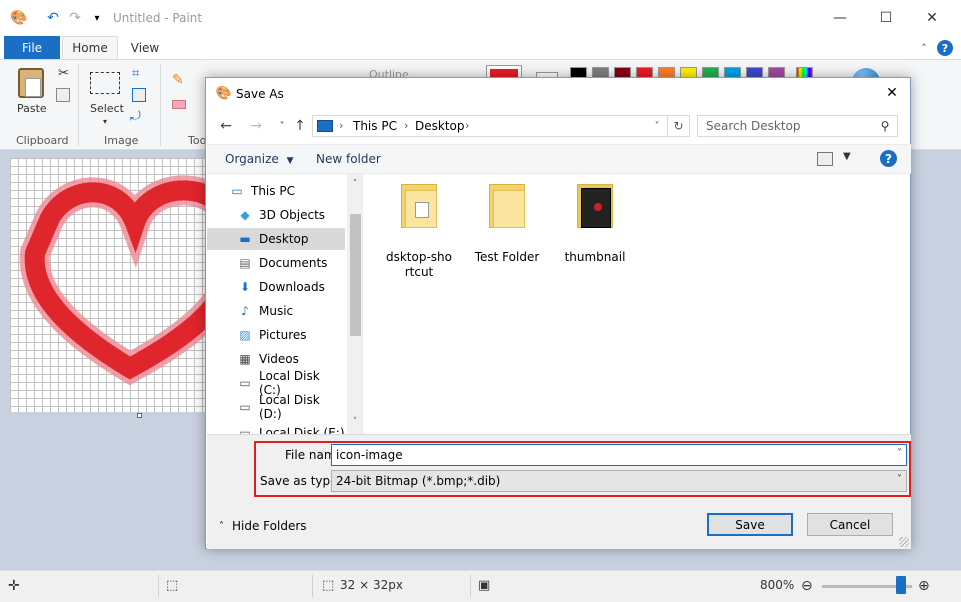  What do you see at coordinates (302, 430) in the screenshot?
I see `sidebar-item-label: Local Disk (E:)` at bounding box center [302, 430].